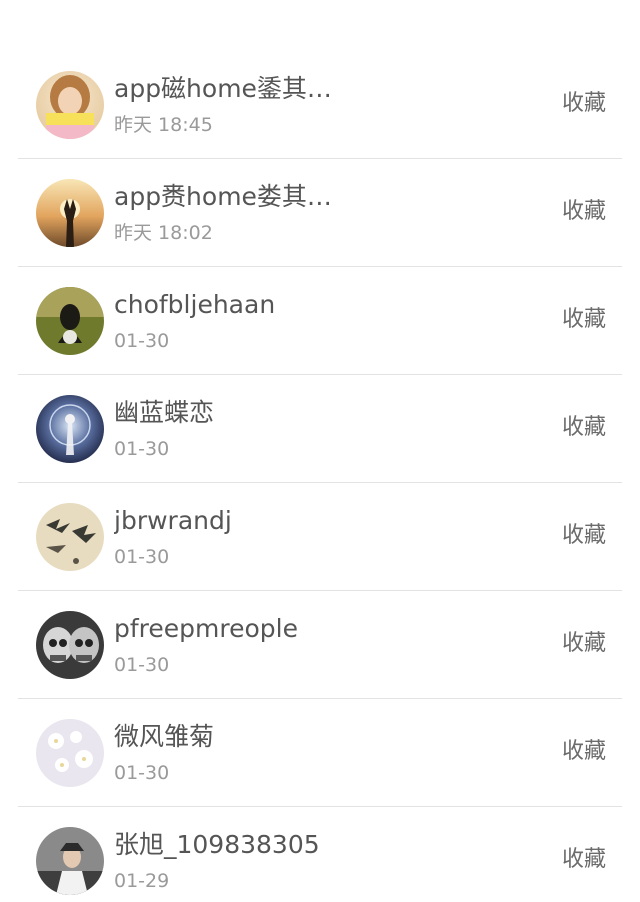 The height and width of the screenshot is (902, 640). Describe the element at coordinates (206, 628) in the screenshot. I see `contact-name: pfreepmreople` at that location.